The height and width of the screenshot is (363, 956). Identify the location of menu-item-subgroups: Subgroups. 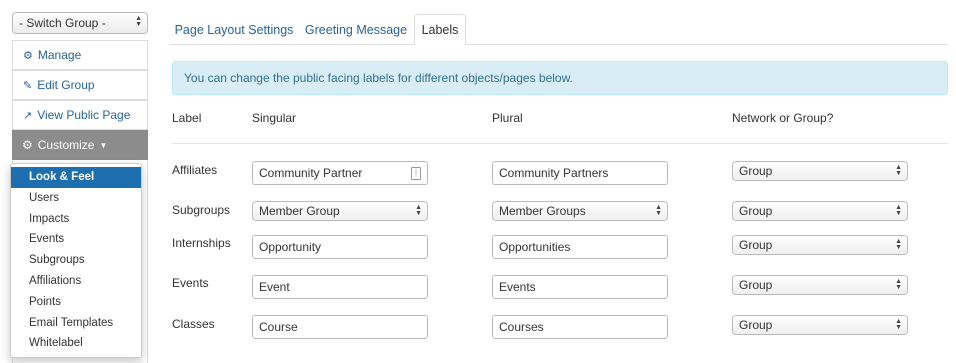
(76, 260).